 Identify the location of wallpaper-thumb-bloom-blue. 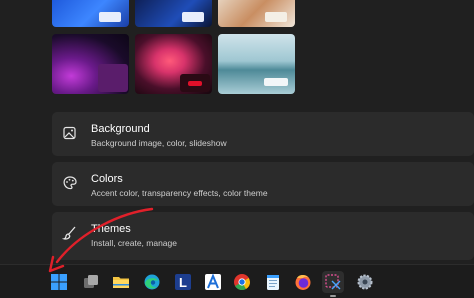
(90, 13).